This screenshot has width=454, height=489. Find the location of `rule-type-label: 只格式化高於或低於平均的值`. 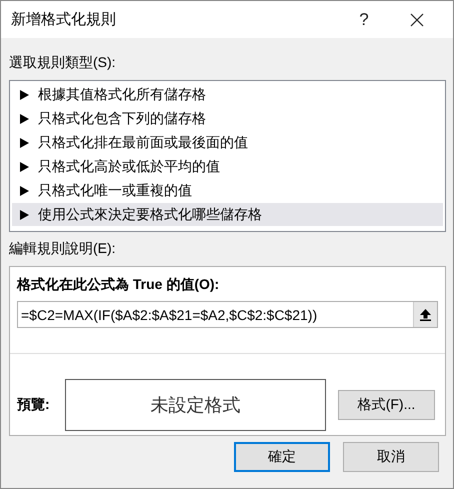

rule-type-label: 只格式化高於或低於平均的值 is located at coordinates (129, 167).